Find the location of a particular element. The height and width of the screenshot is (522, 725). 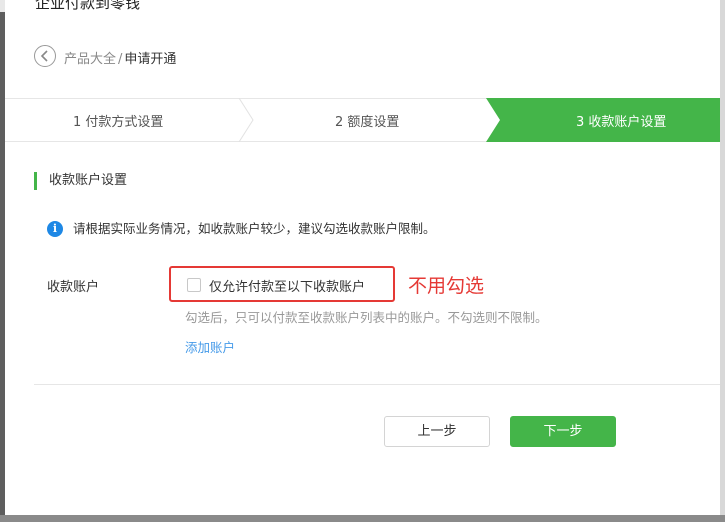

previous-step-button: 上一步 is located at coordinates (437, 431).